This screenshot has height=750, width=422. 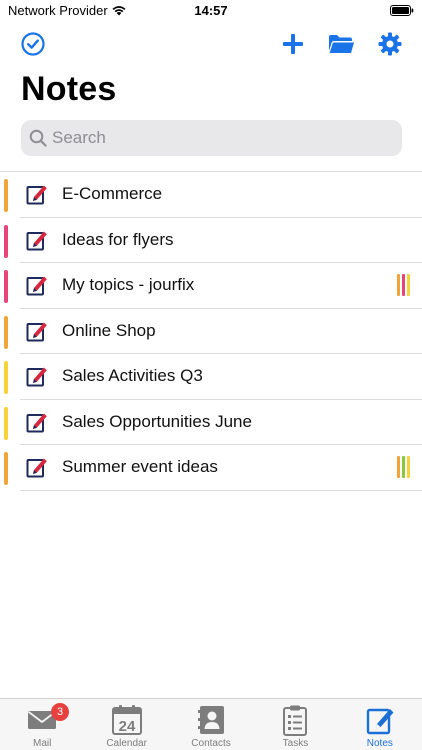 What do you see at coordinates (157, 421) in the screenshot?
I see `note-title: Sales Opportunities June` at bounding box center [157, 421].